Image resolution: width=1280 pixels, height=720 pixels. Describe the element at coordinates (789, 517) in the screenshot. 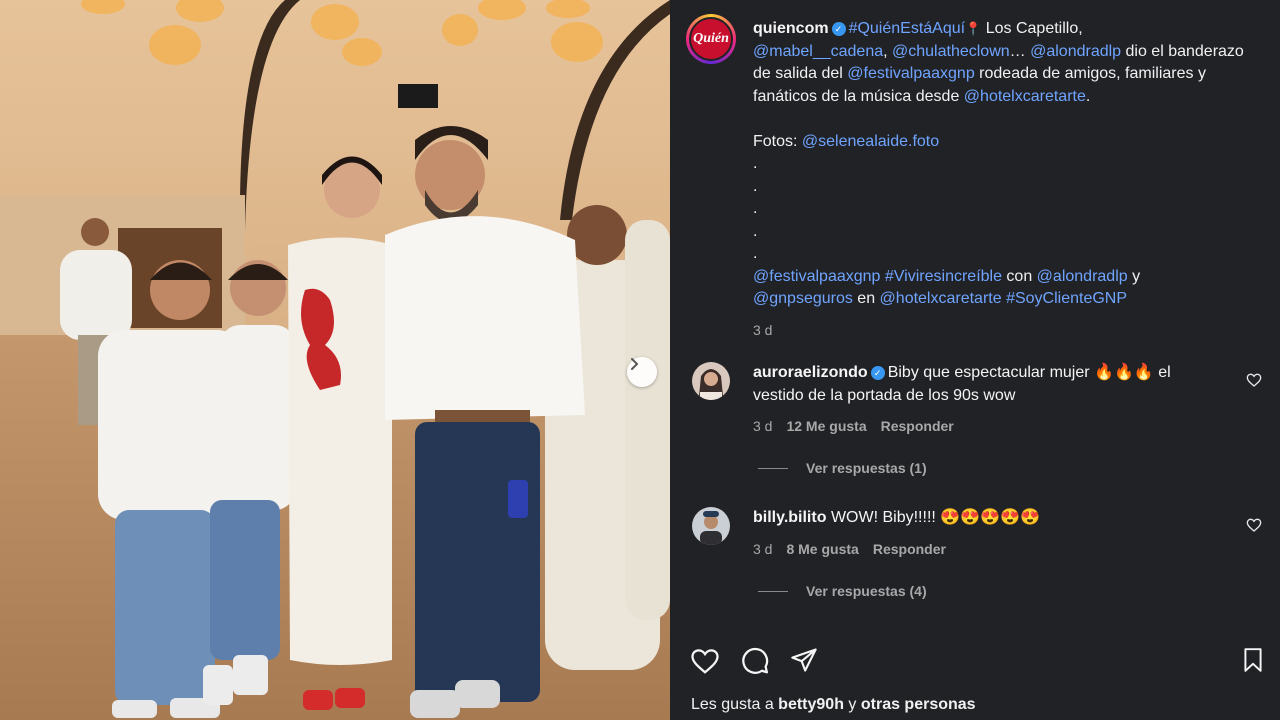

I see `comment-username: billy.bilito` at that location.